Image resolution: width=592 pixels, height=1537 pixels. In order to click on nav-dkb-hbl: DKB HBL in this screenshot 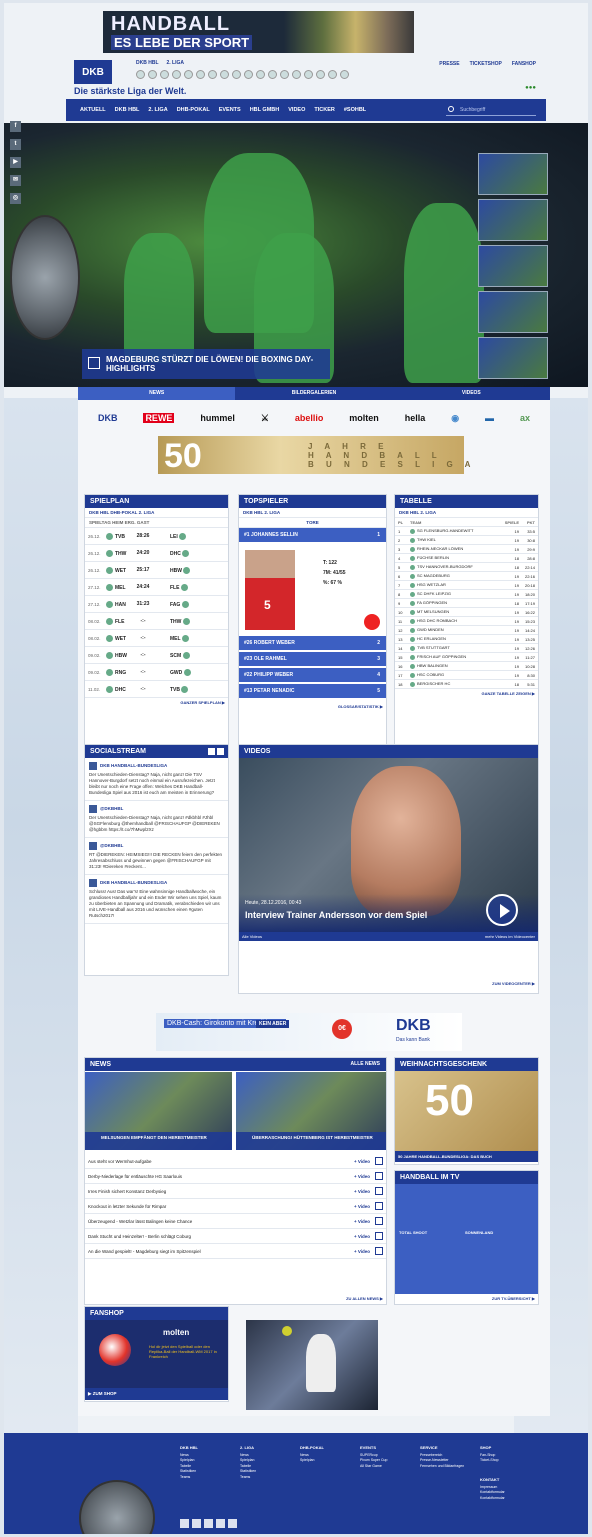, I will do `click(127, 110)`.